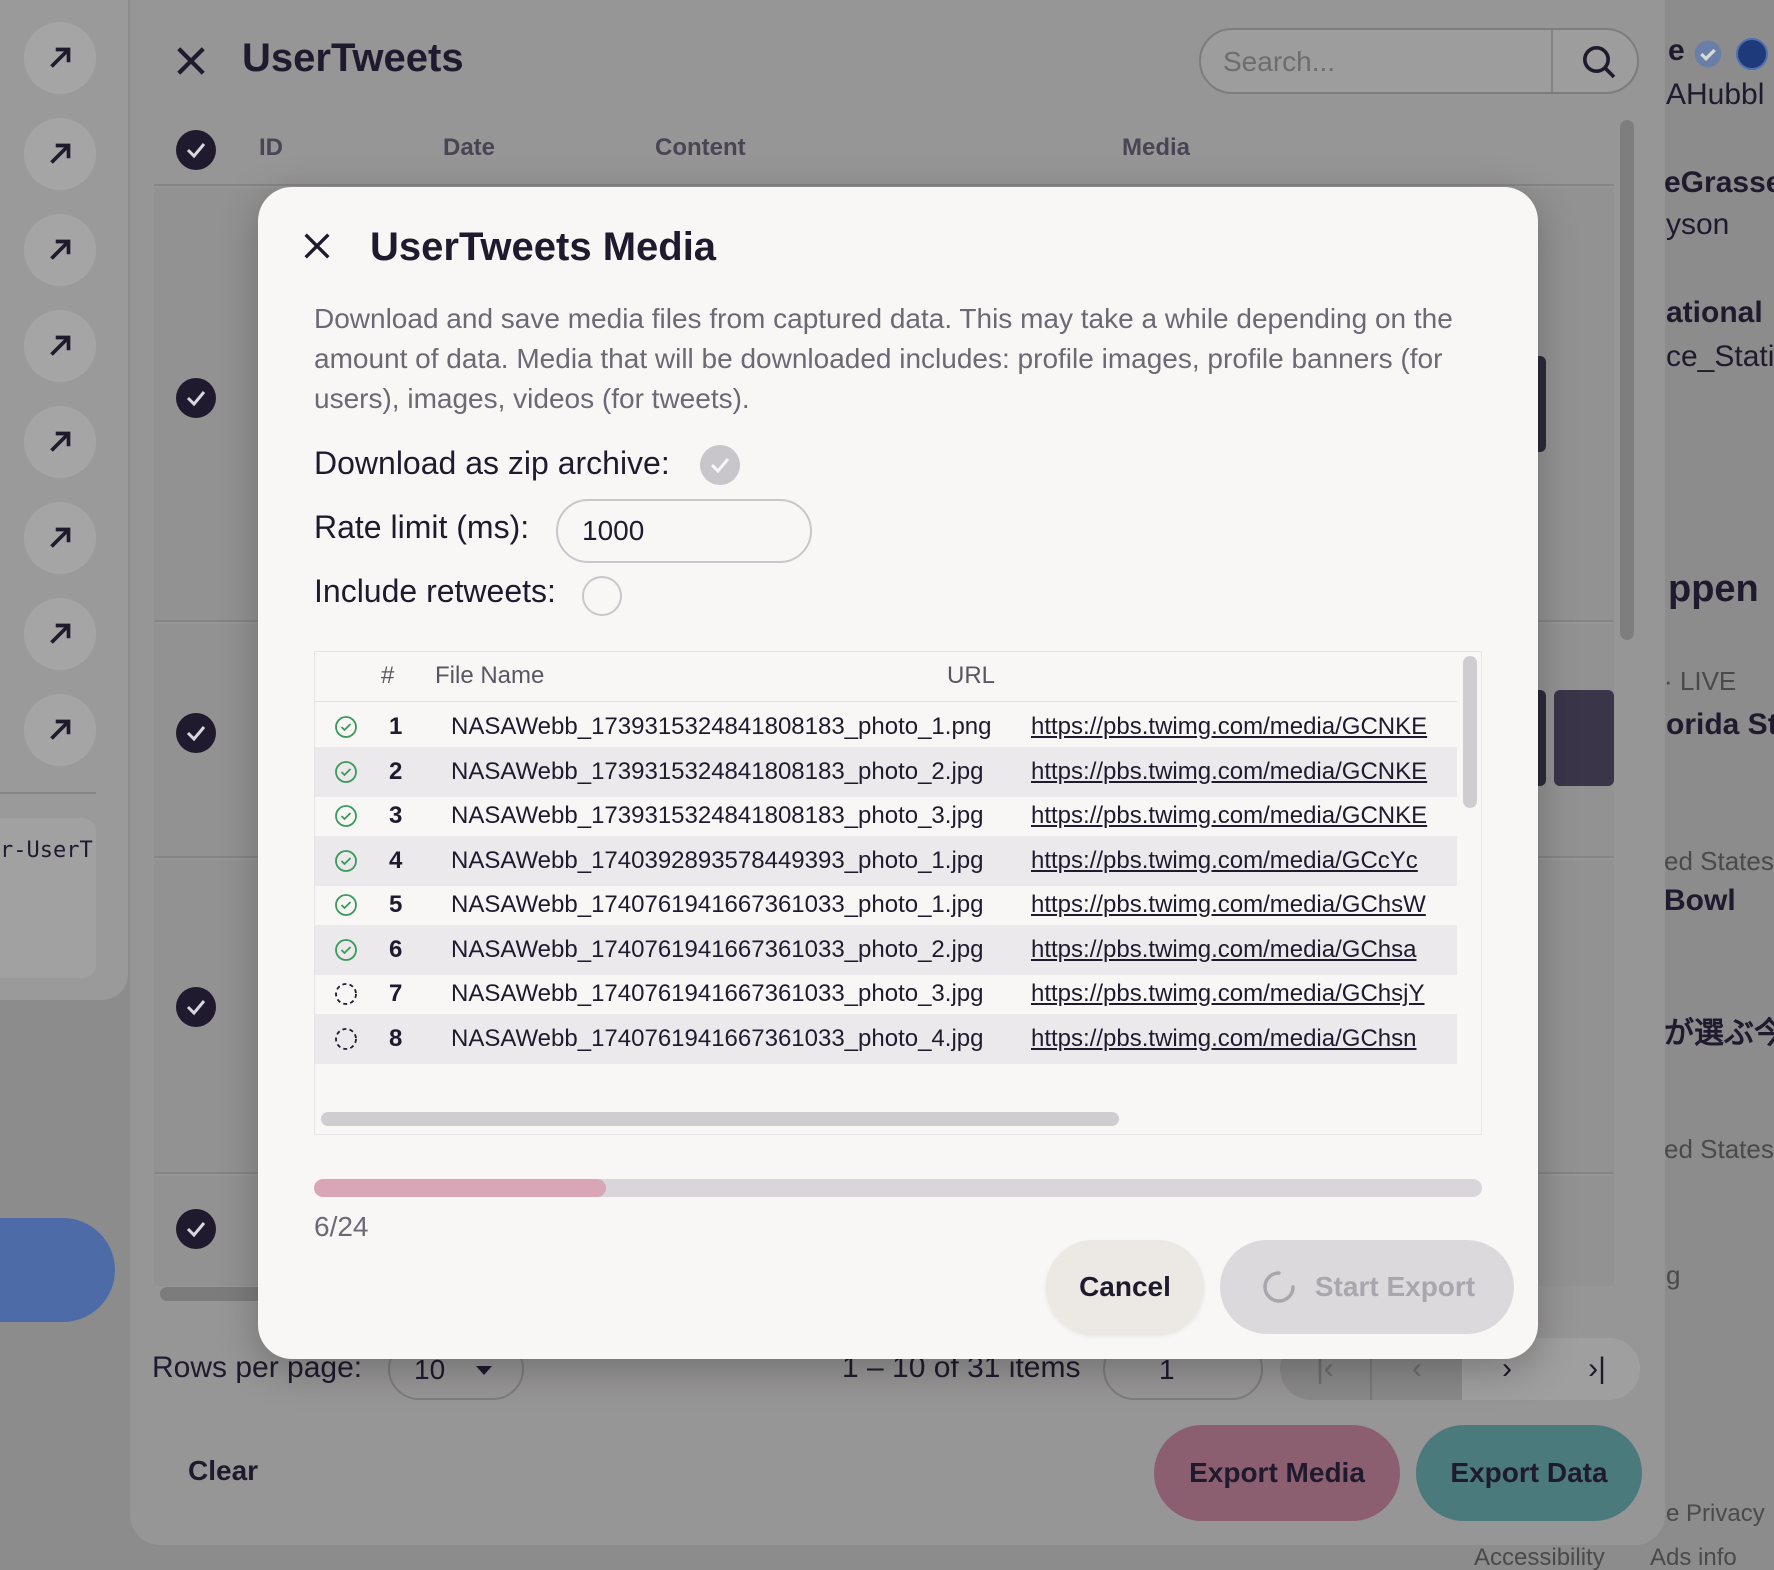 Image resolution: width=1774 pixels, height=1570 pixels. What do you see at coordinates (1243, 905) in the screenshot?
I see `file-url-link: https://pbs.twimg.com/media/GChsW` at bounding box center [1243, 905].